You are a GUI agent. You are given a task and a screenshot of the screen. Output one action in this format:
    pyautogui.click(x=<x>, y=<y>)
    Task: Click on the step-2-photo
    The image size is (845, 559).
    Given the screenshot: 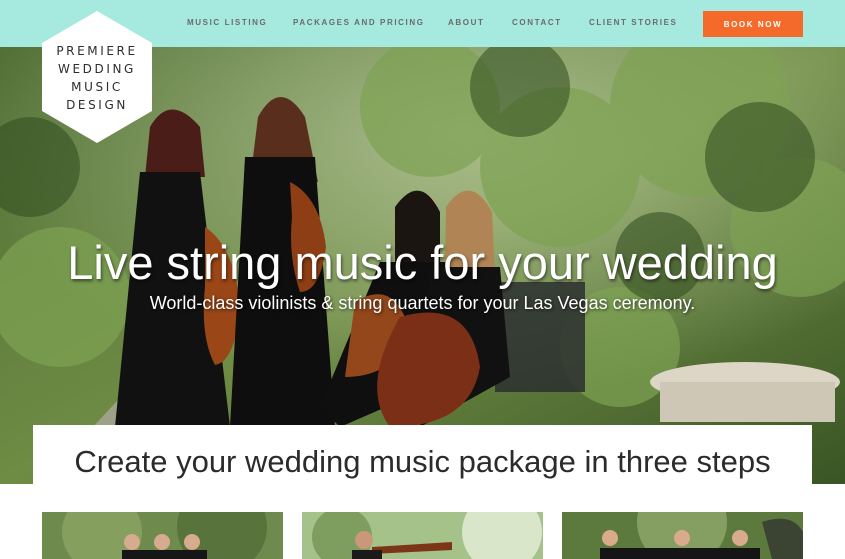 What is the action you would take?
    pyautogui.click(x=422, y=535)
    